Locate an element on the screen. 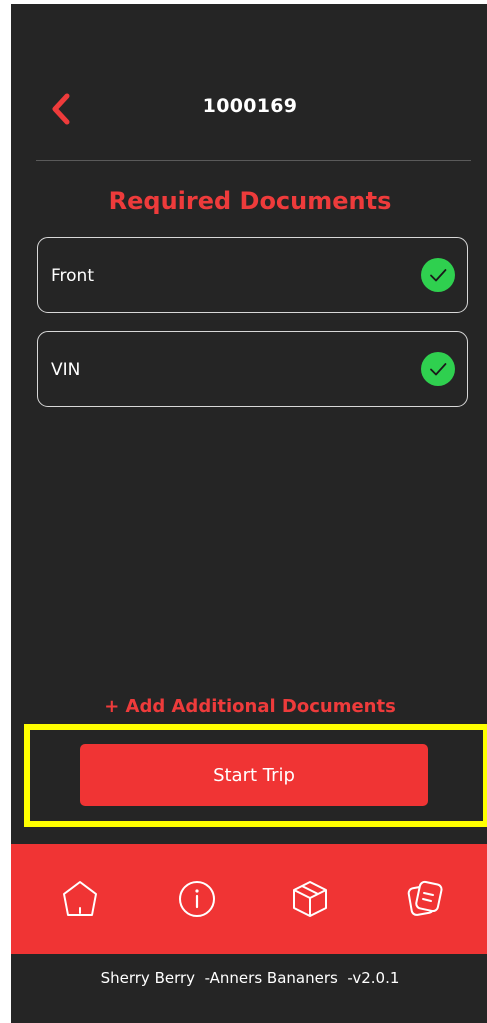 This screenshot has width=487, height=1023. documents-icon is located at coordinates (425, 898).